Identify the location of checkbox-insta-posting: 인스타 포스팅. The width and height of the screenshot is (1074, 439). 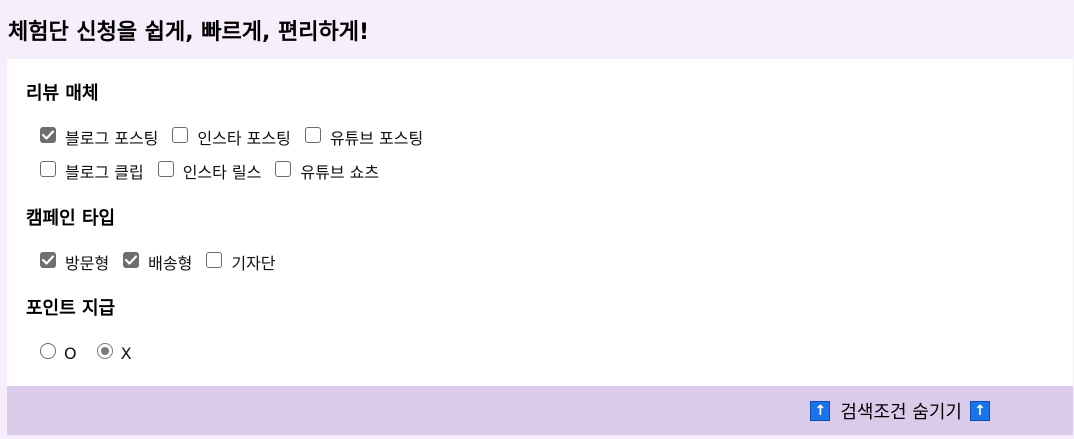
(231, 135).